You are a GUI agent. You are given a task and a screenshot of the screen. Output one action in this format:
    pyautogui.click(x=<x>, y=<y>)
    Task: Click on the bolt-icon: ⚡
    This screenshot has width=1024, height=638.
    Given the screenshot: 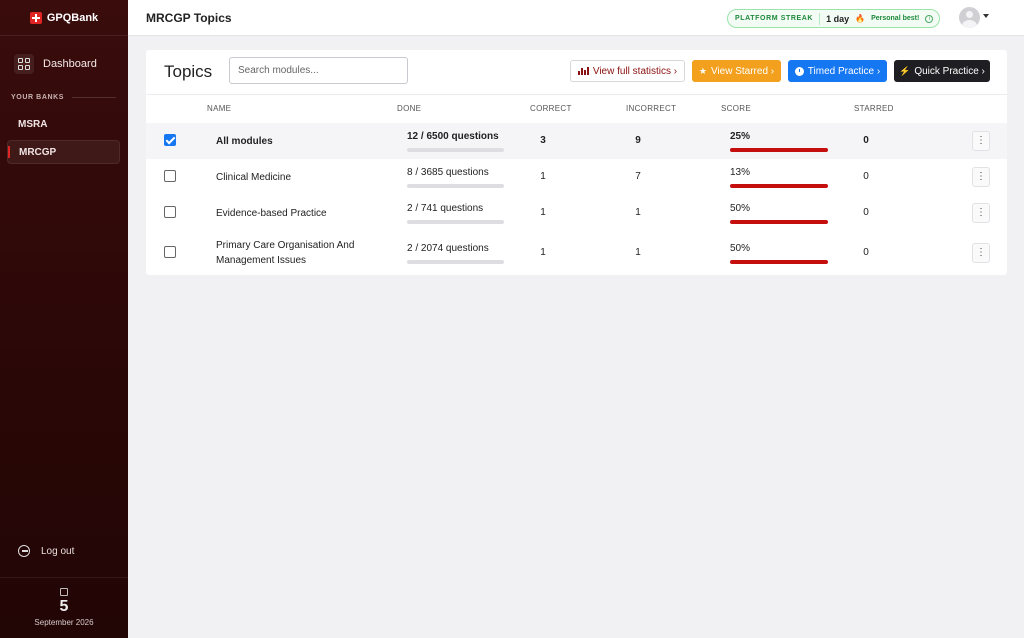 What is the action you would take?
    pyautogui.click(x=905, y=70)
    